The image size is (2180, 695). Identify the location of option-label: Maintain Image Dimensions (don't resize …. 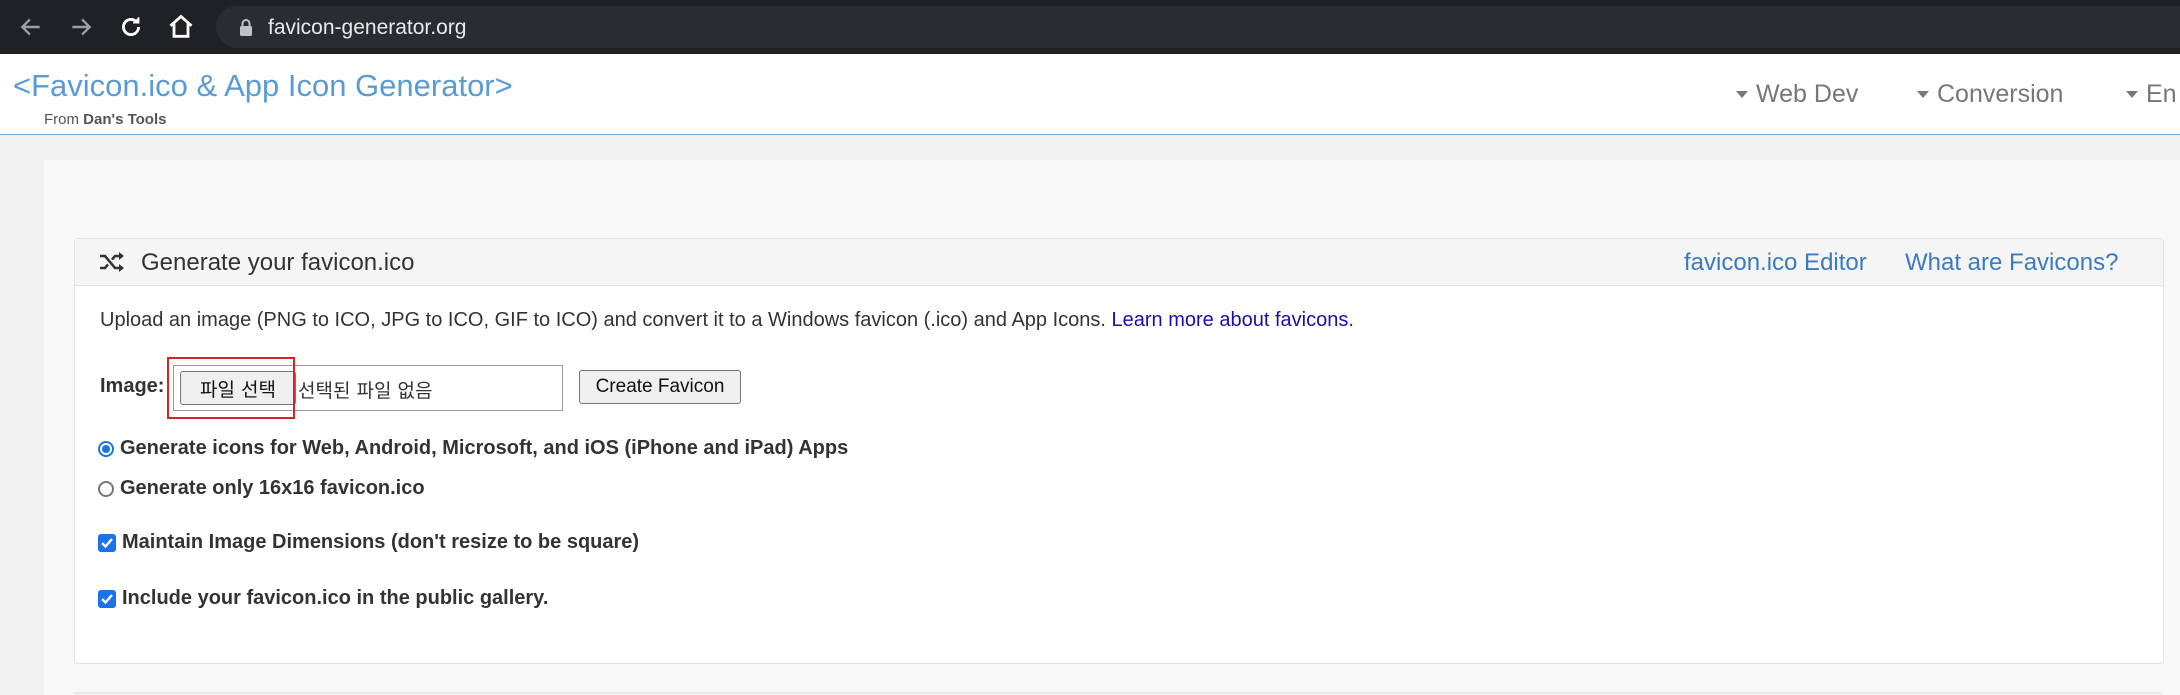
(381, 542).